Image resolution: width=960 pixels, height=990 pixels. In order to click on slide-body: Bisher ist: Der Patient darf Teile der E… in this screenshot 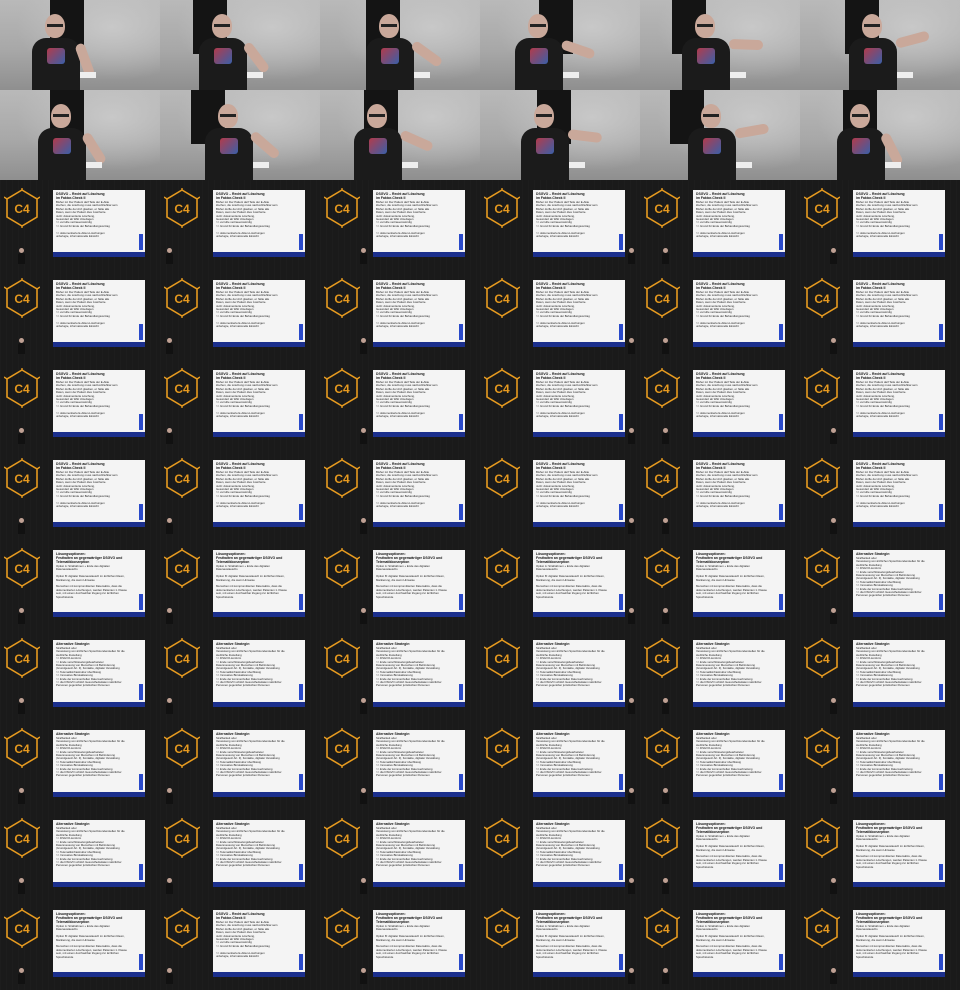, I will do `click(567, 219)`.